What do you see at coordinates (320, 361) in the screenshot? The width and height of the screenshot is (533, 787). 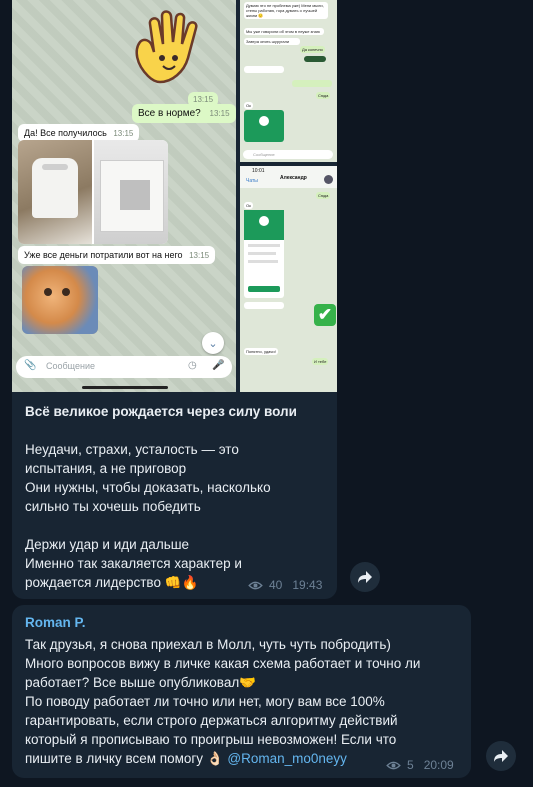 I see `mini-rb-bubble-5: И тебе` at bounding box center [320, 361].